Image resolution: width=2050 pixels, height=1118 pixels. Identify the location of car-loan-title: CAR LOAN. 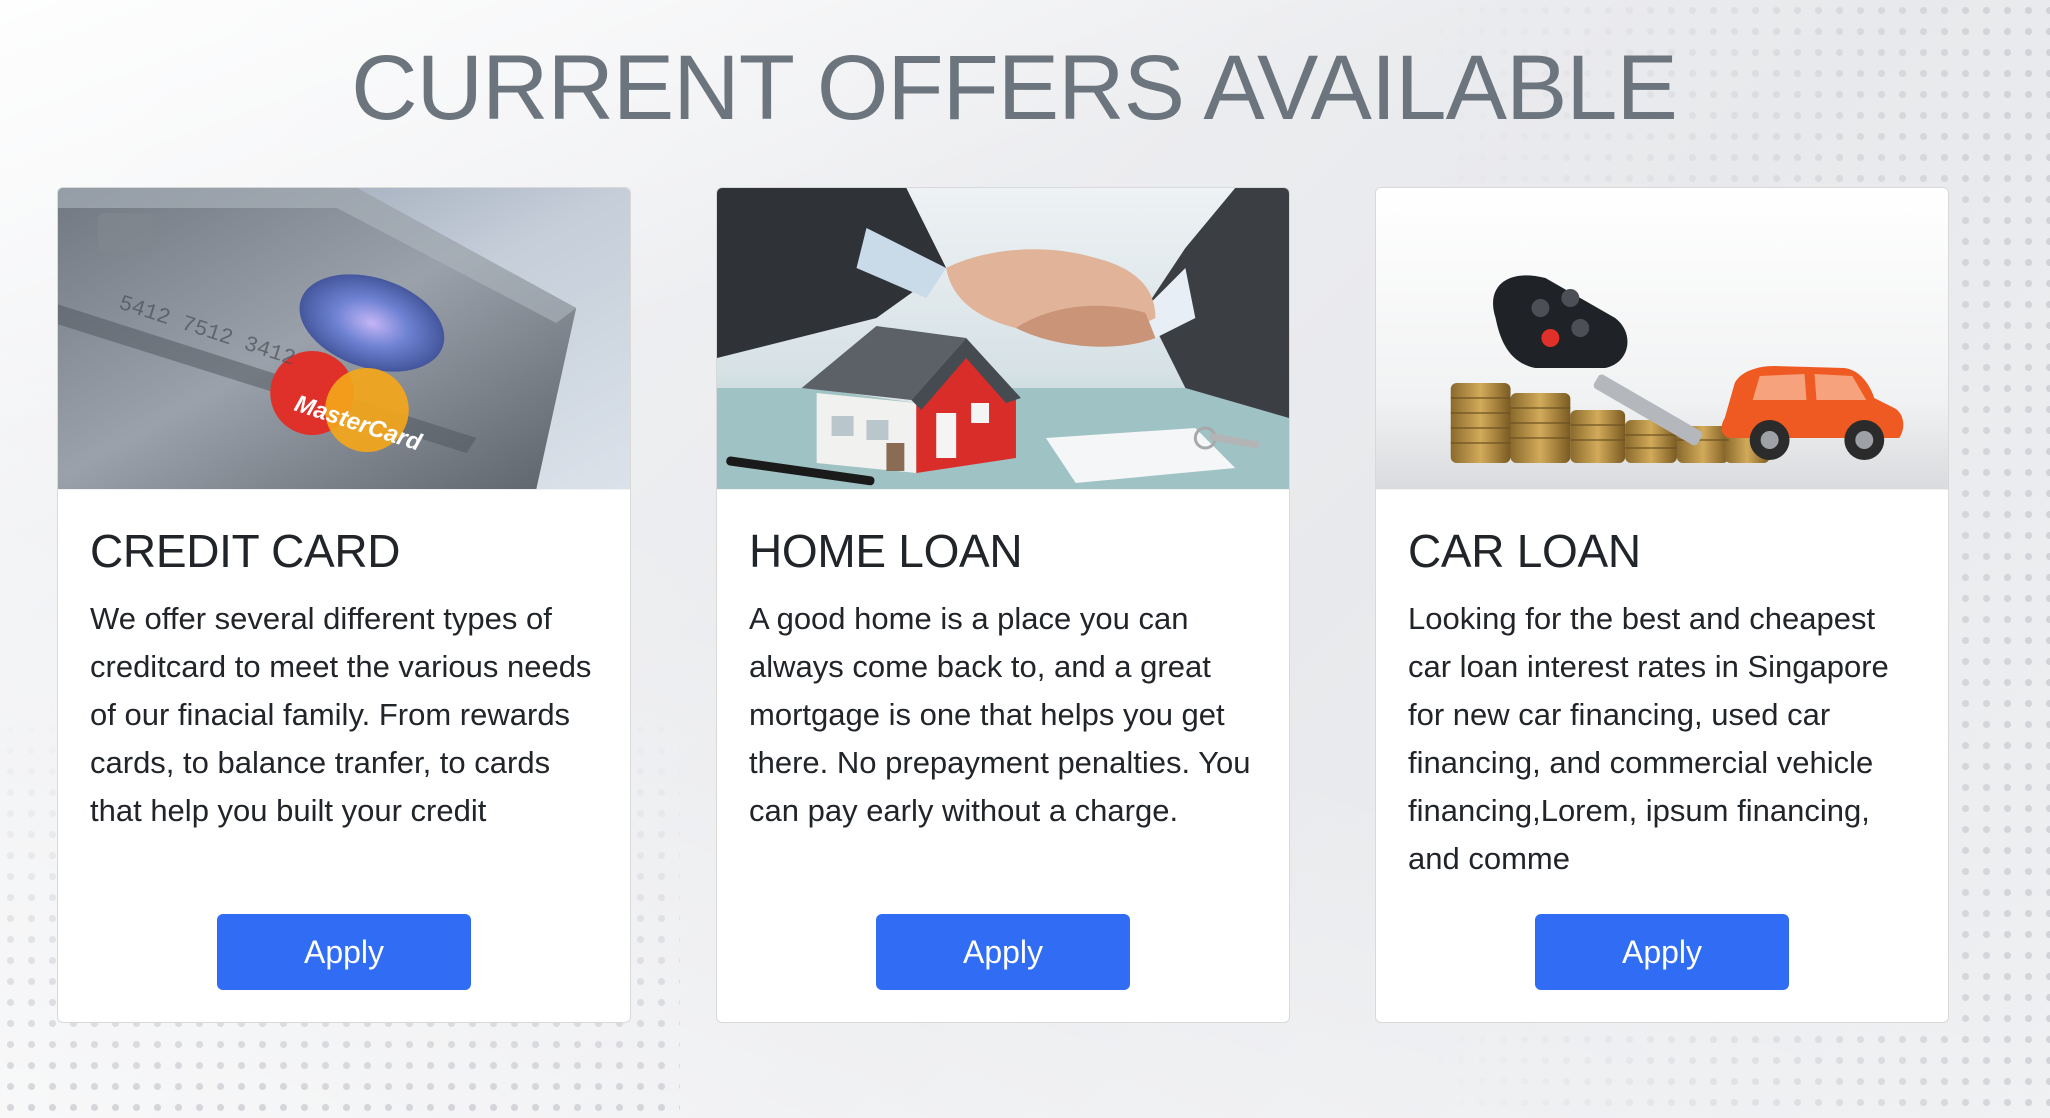
(1524, 551).